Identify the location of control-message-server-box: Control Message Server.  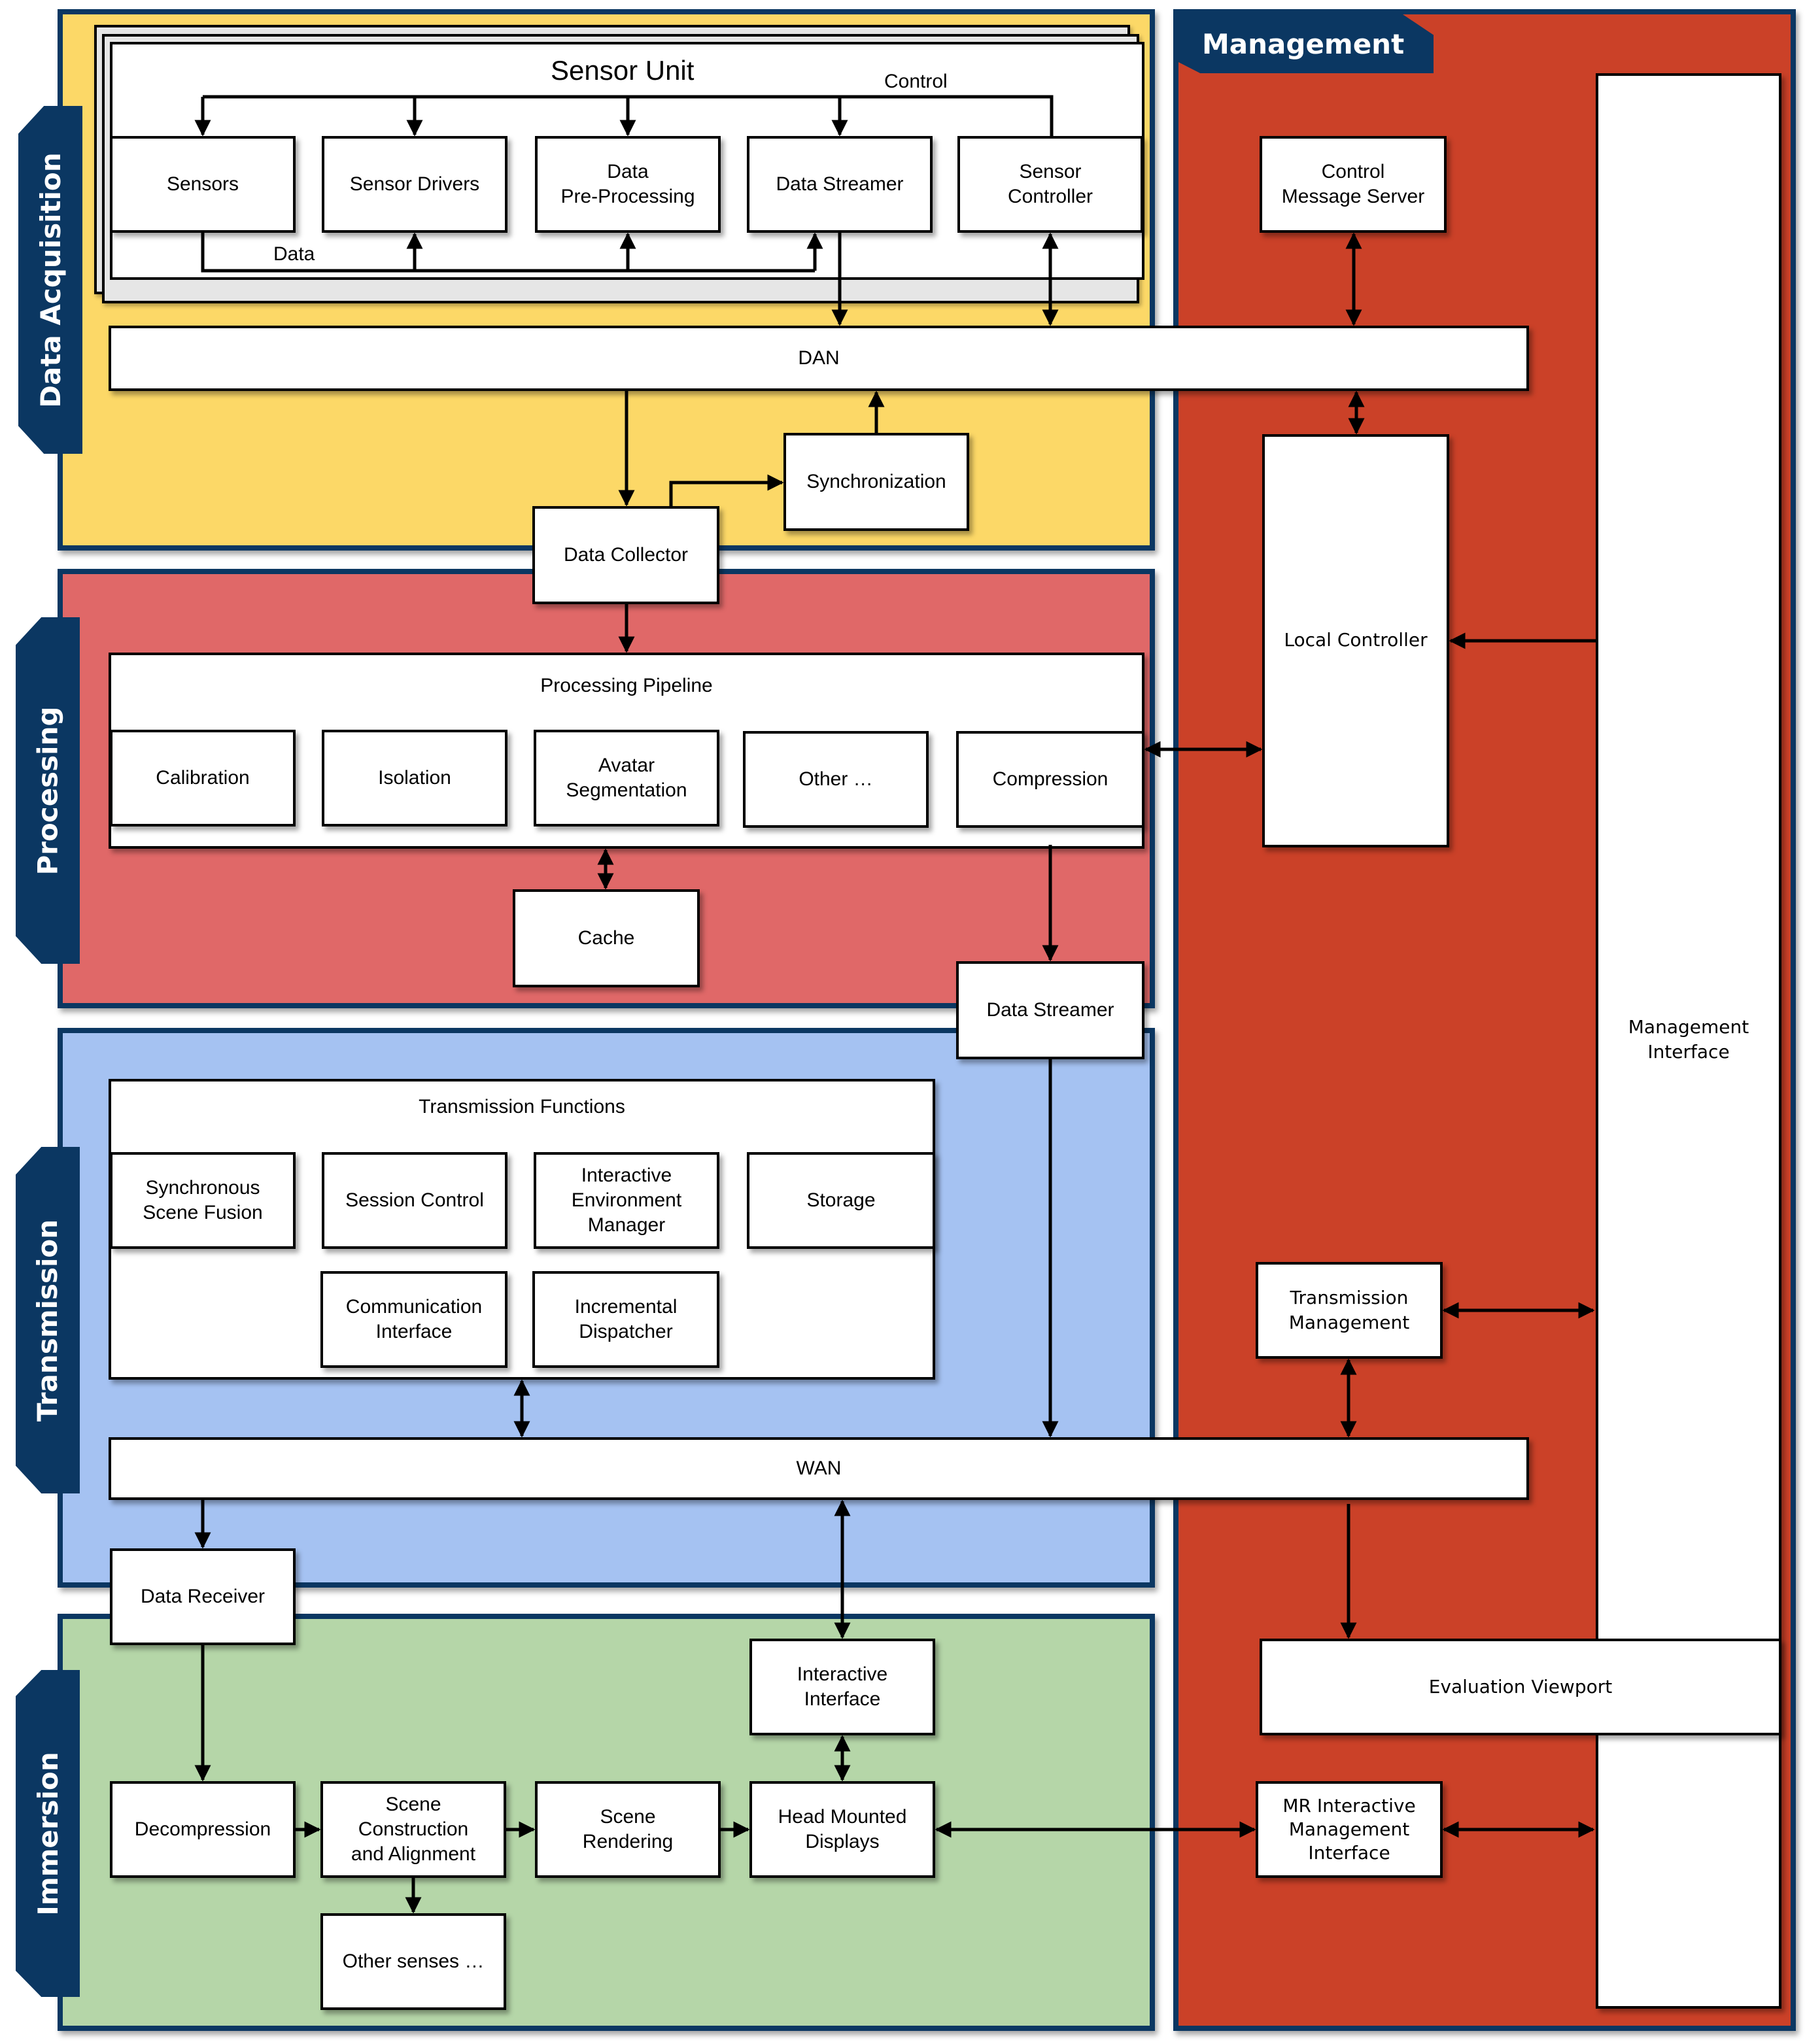
(1353, 185).